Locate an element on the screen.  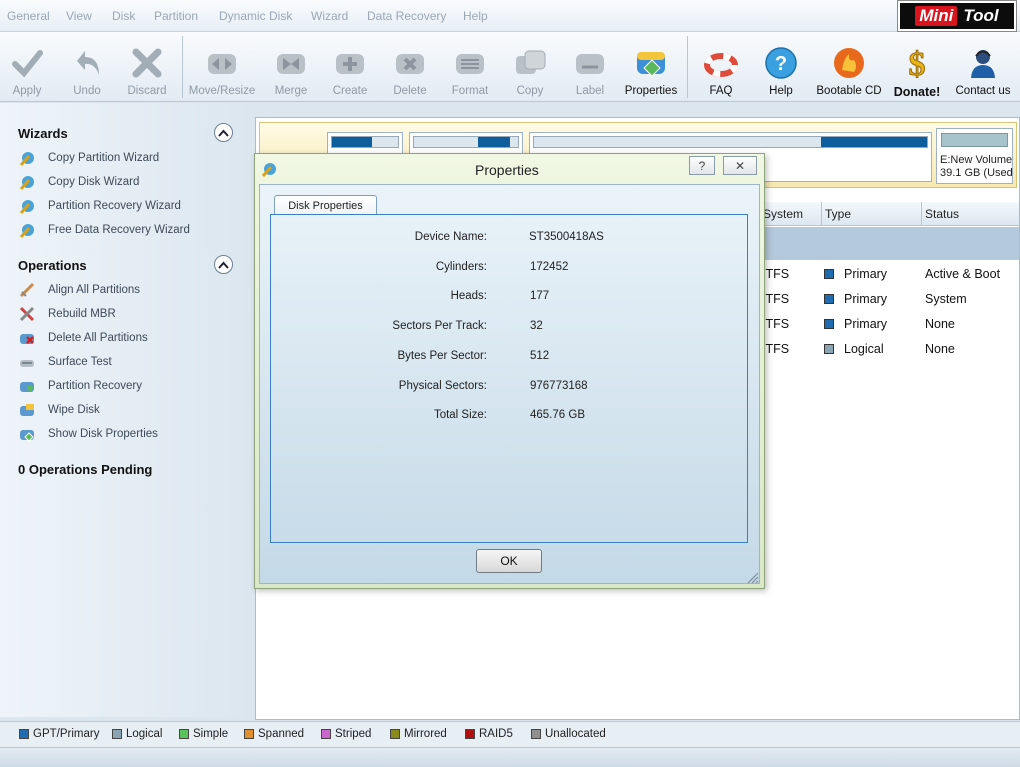
prop-label: Physical Sectors: is located at coordinates (442, 386).